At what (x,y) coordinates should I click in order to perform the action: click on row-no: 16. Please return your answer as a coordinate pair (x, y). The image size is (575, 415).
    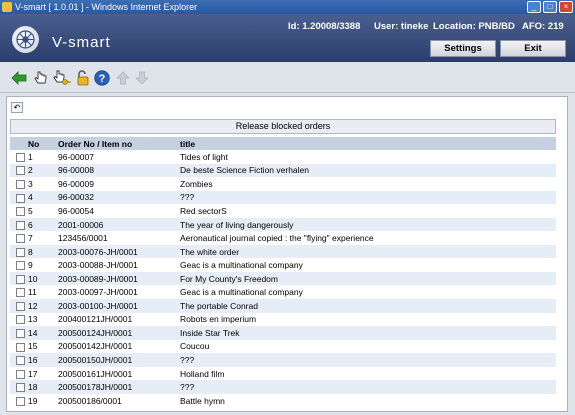
    Looking at the image, I should click on (41, 360).